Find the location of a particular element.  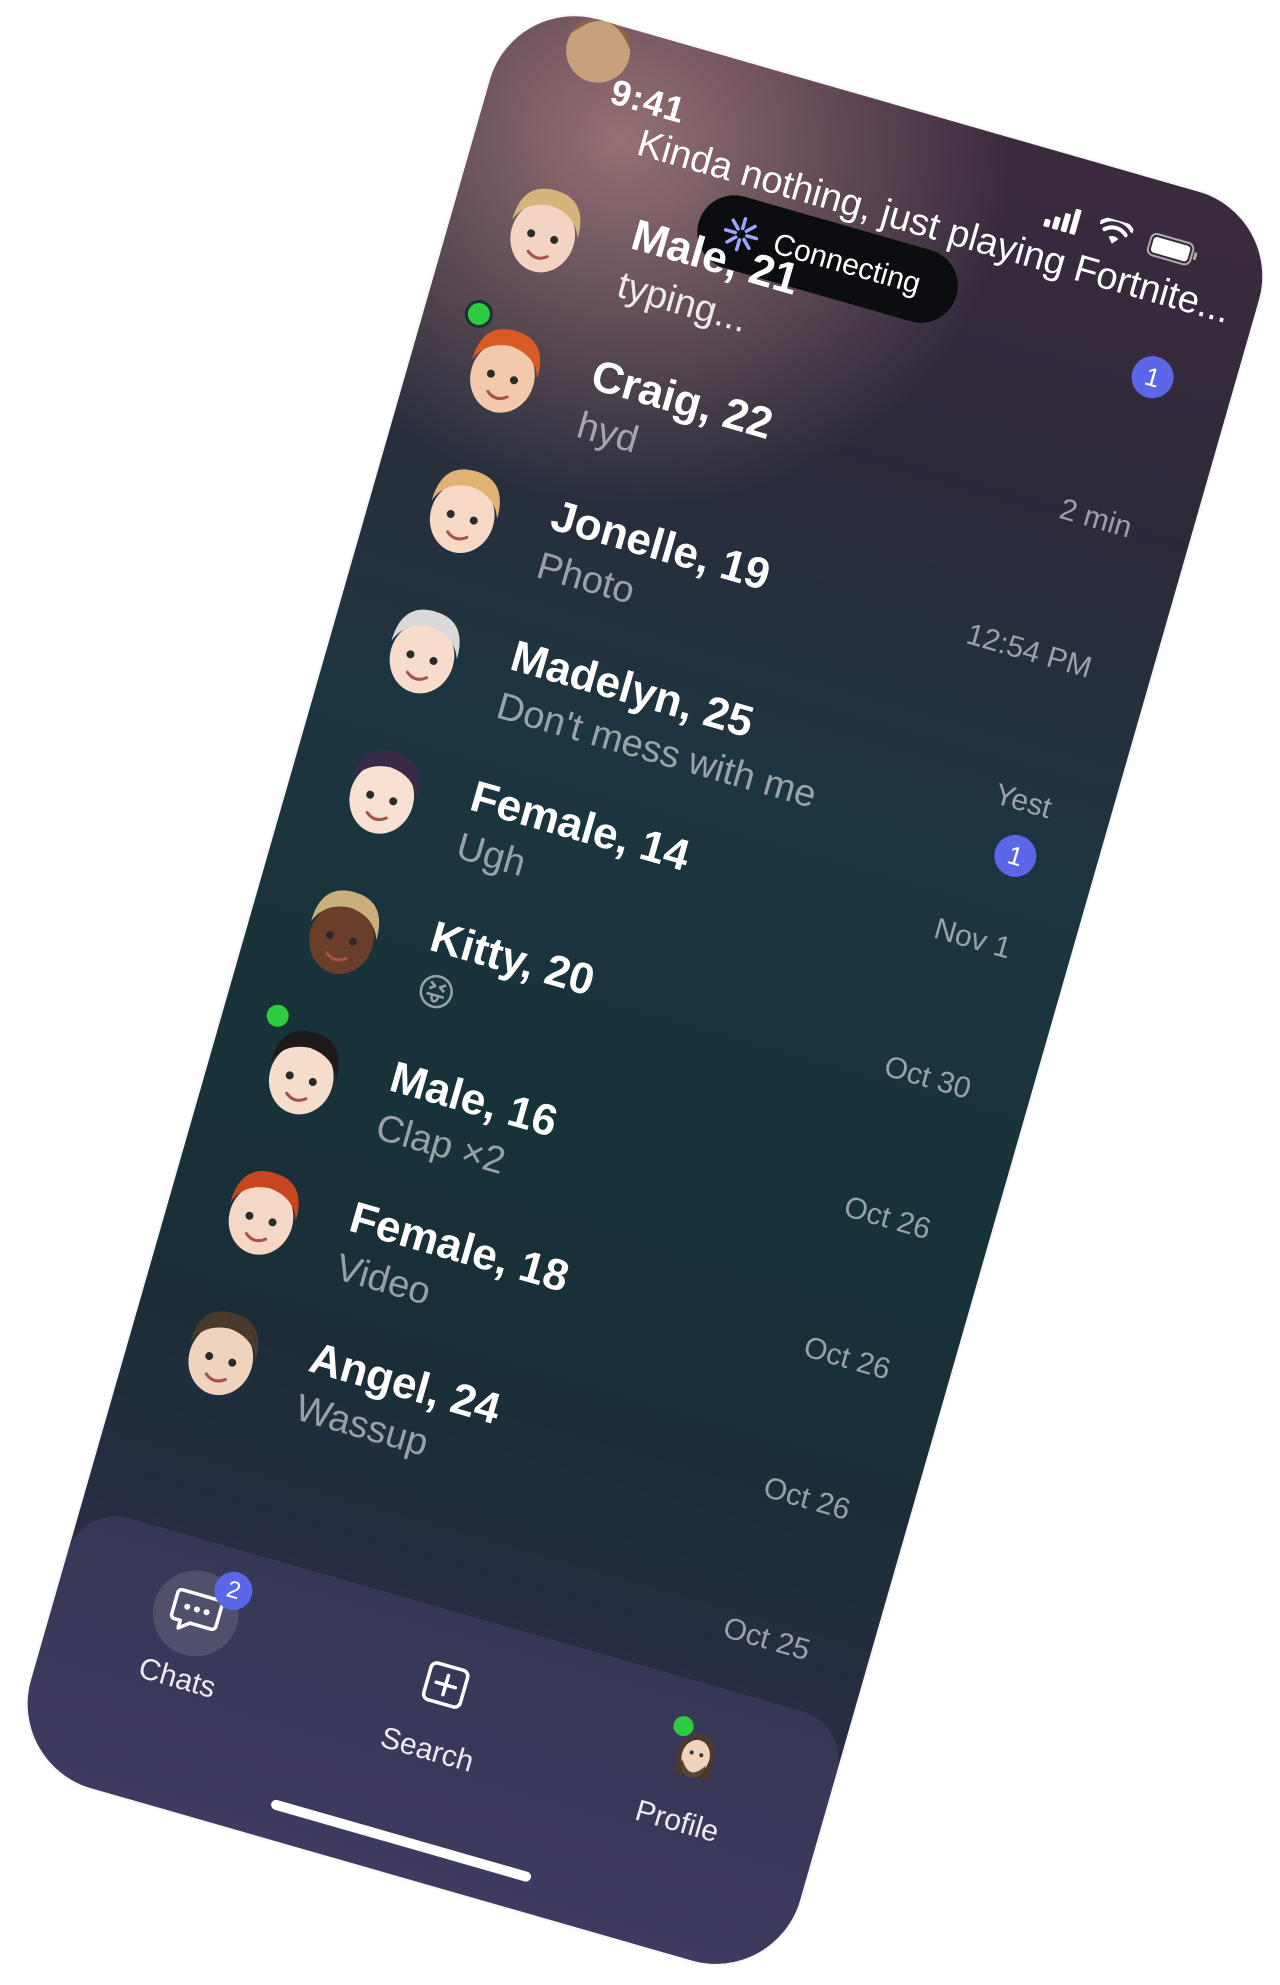

chat-timestamp: Oct 25 is located at coordinates (766, 1639).